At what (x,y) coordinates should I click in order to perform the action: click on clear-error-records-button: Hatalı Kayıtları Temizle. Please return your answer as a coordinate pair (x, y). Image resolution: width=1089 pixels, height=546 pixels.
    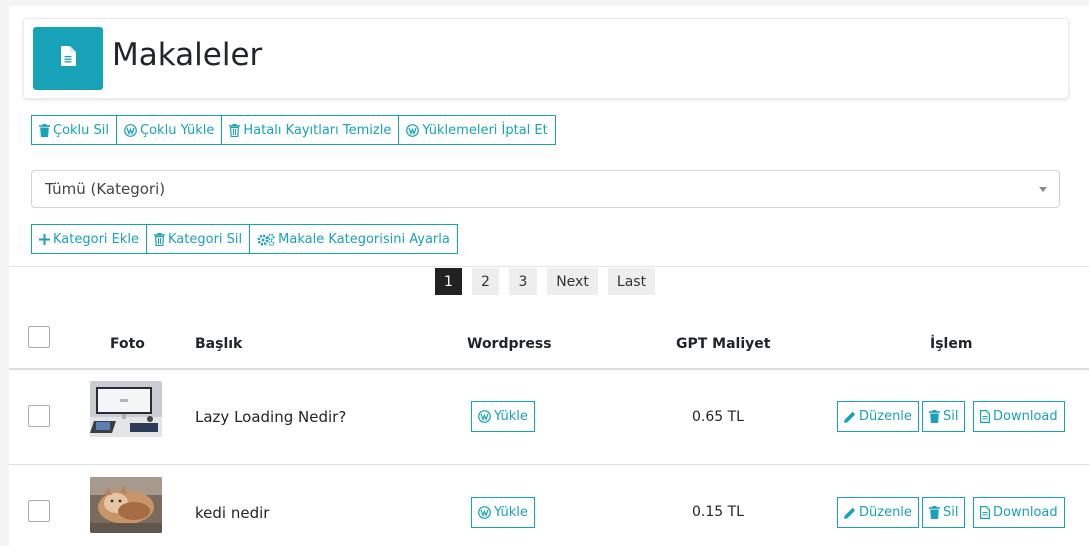
    Looking at the image, I should click on (310, 130).